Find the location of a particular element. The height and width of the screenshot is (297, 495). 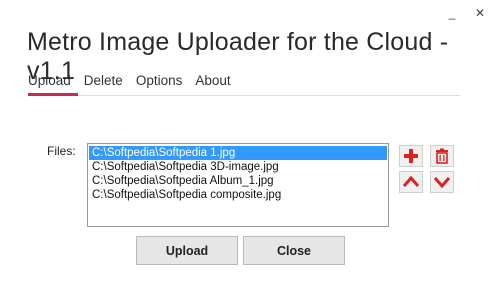

active-tab-indicator is located at coordinates (53, 94).